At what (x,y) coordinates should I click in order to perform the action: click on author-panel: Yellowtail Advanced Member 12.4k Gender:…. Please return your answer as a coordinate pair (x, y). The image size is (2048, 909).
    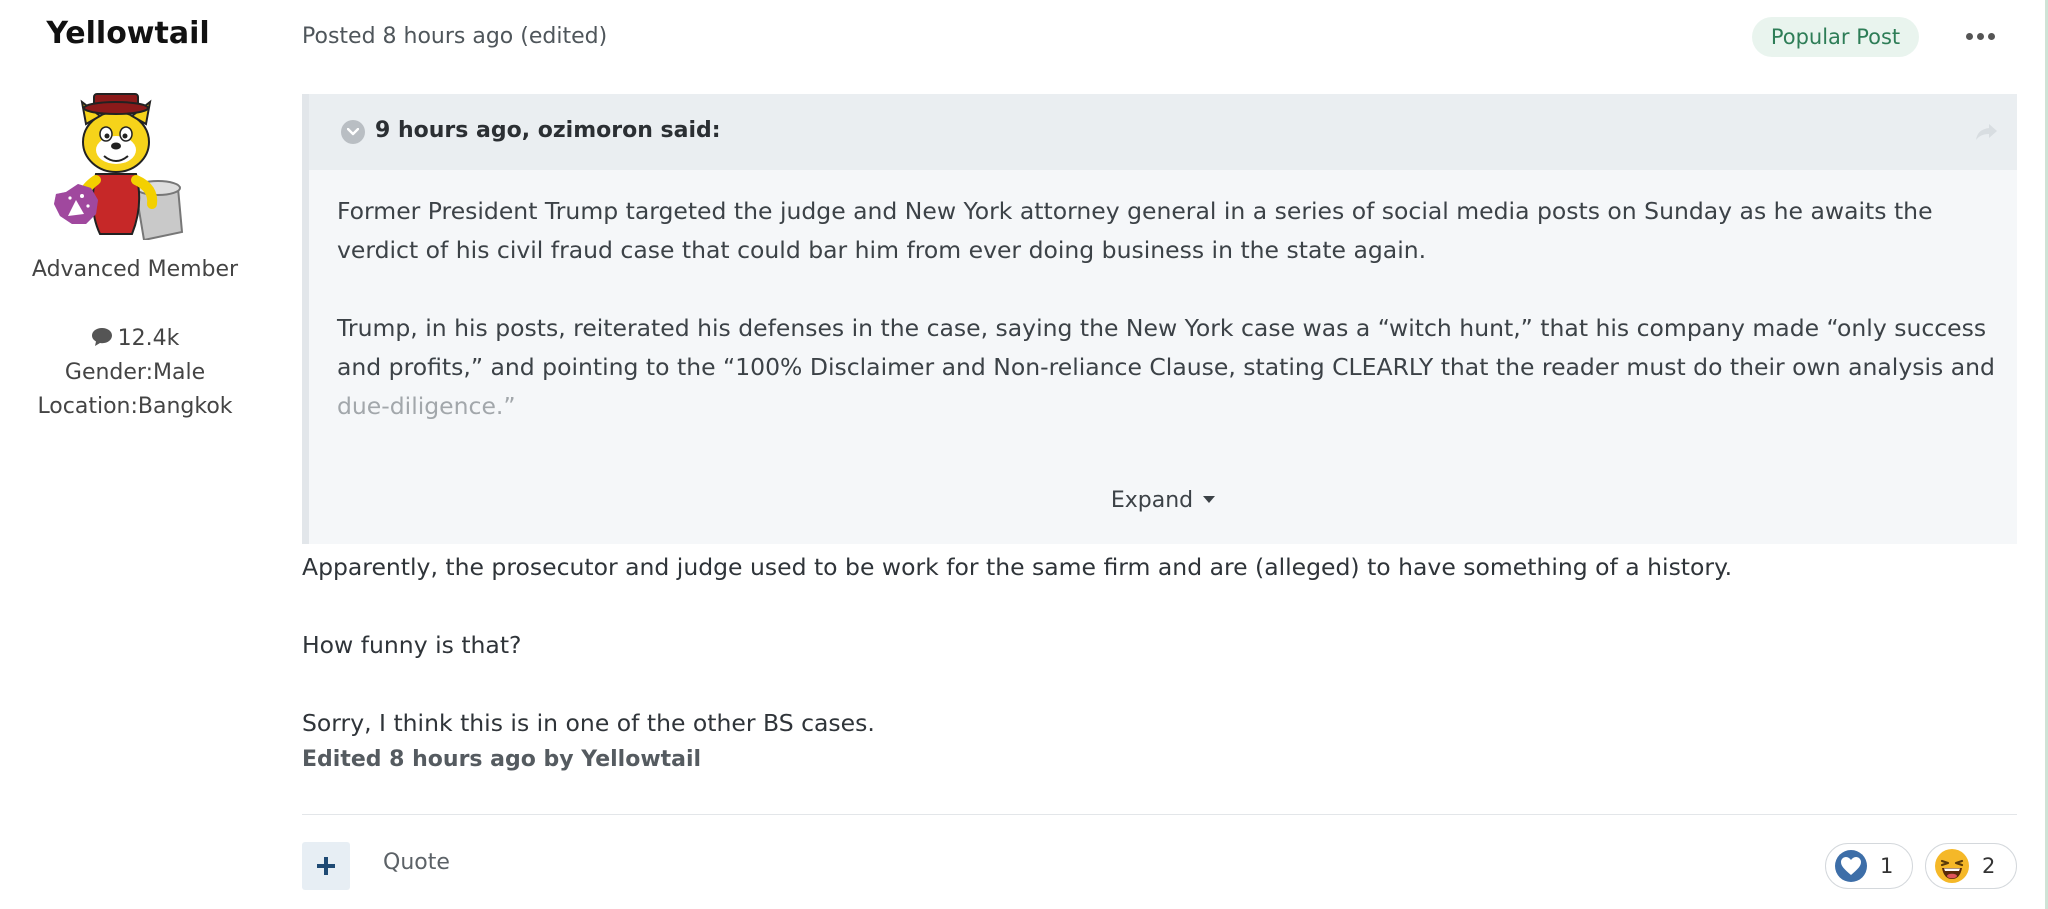
    Looking at the image, I should click on (135, 454).